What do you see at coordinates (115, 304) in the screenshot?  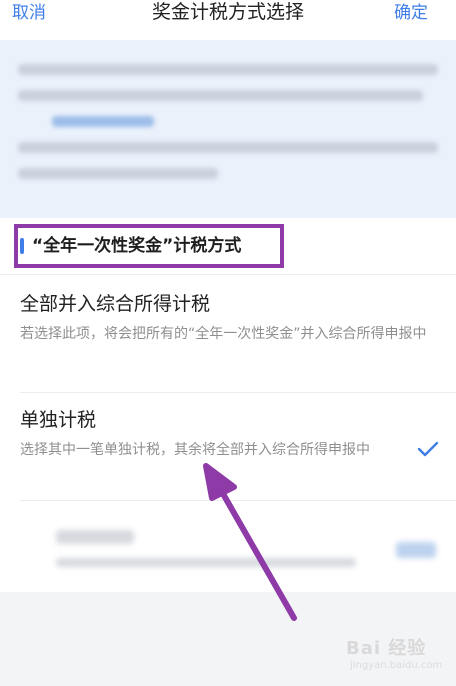 I see `option-title: 全部并入综合所得计税` at bounding box center [115, 304].